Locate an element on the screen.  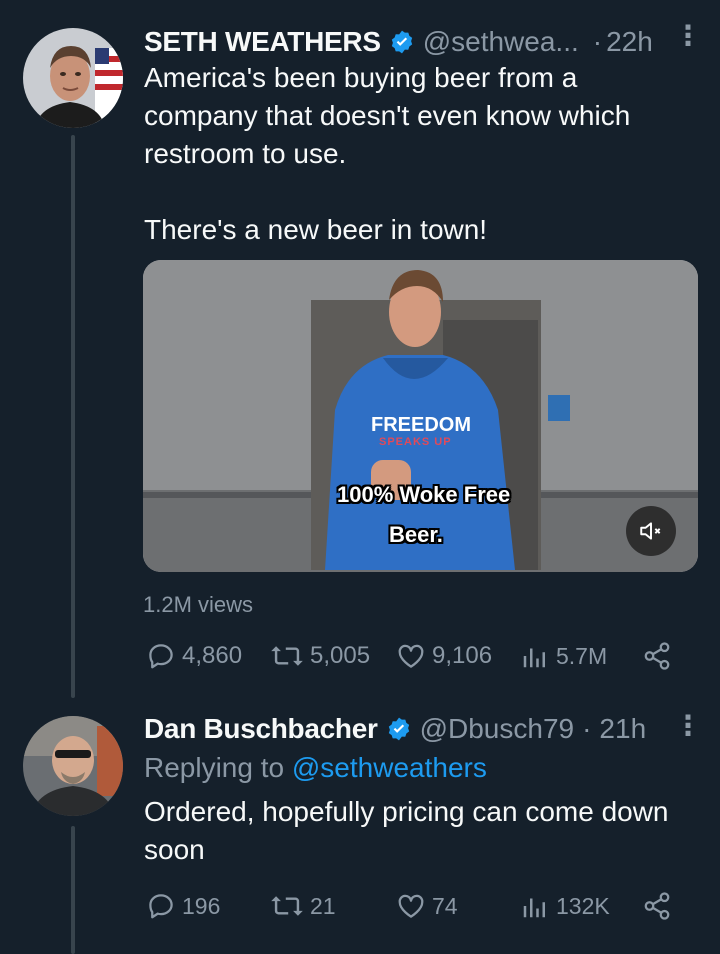
reply-header: Dan Buschbacher @Dbusch79 · 21h is located at coordinates (395, 729).